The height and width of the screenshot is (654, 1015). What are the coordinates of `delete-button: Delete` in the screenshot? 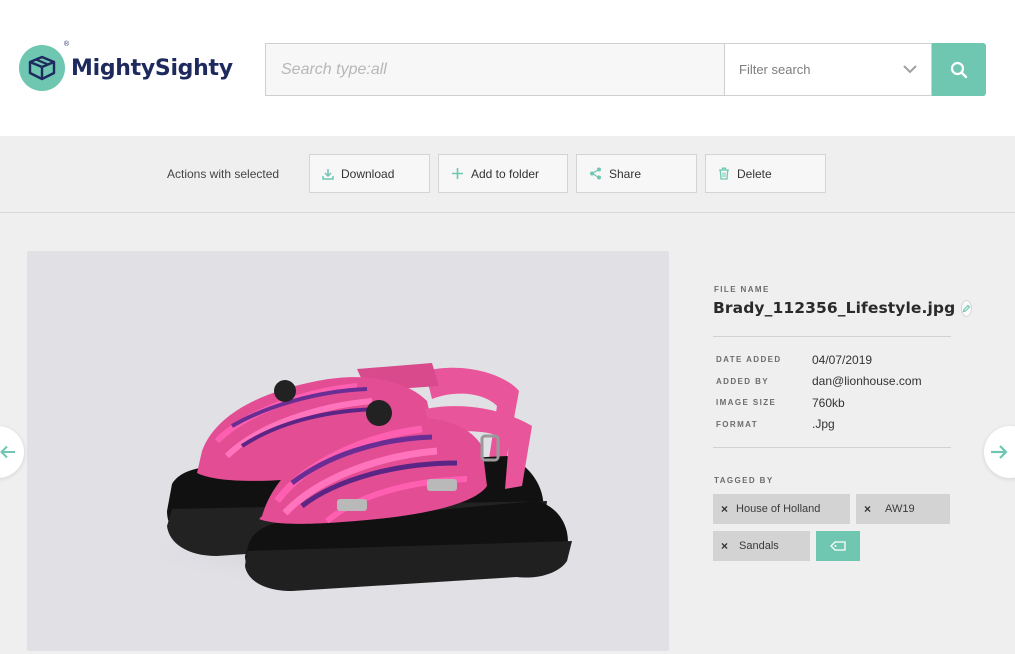 It's located at (765, 173).